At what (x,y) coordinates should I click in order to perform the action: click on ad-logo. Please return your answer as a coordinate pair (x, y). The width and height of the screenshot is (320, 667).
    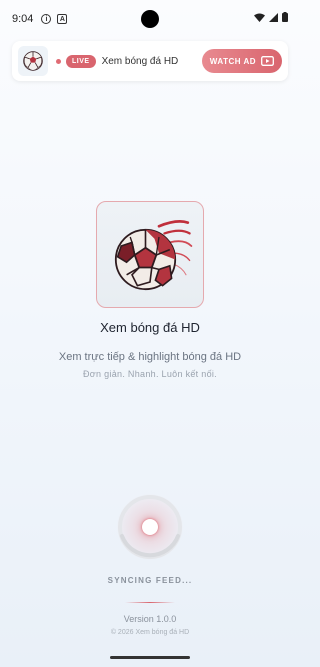
    Looking at the image, I should click on (33, 61).